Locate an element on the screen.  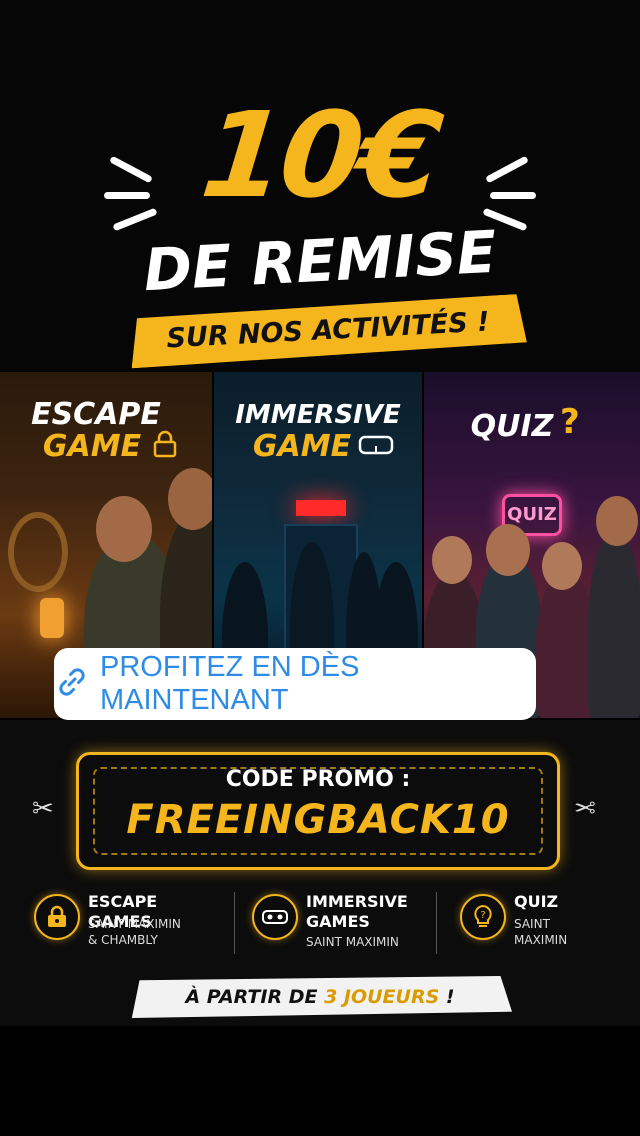
cta-link-button: PROFITEZ EN DÈS MAINTENANT is located at coordinates (295, 684).